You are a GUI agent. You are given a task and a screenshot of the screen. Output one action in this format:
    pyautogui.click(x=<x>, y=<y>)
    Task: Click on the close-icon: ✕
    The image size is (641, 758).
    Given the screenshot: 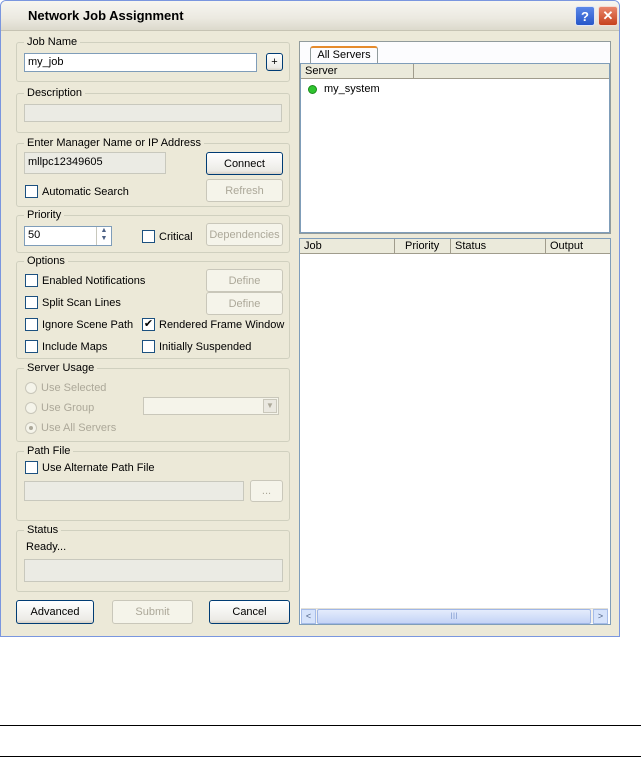 What is the action you would take?
    pyautogui.click(x=608, y=15)
    